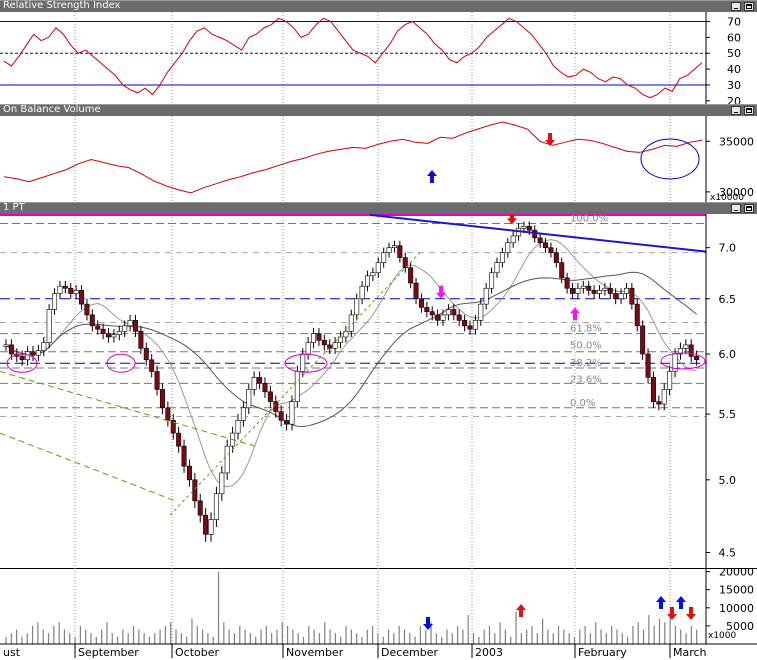 This screenshot has height=660, width=757. What do you see at coordinates (728, 480) in the screenshot?
I see `price-tick-label: 5.0` at bounding box center [728, 480].